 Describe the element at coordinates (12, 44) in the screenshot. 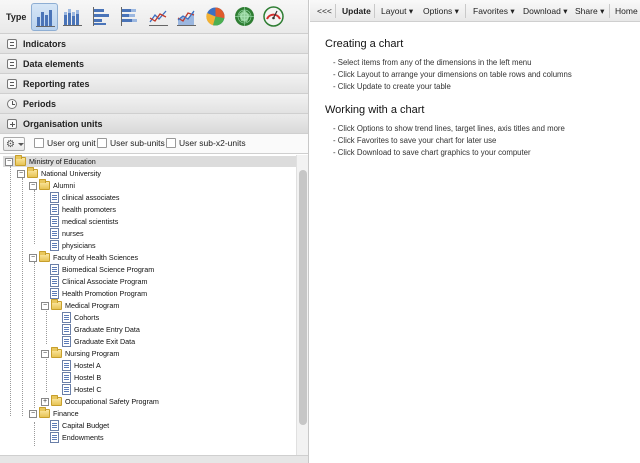

I see `indicators-icon` at that location.